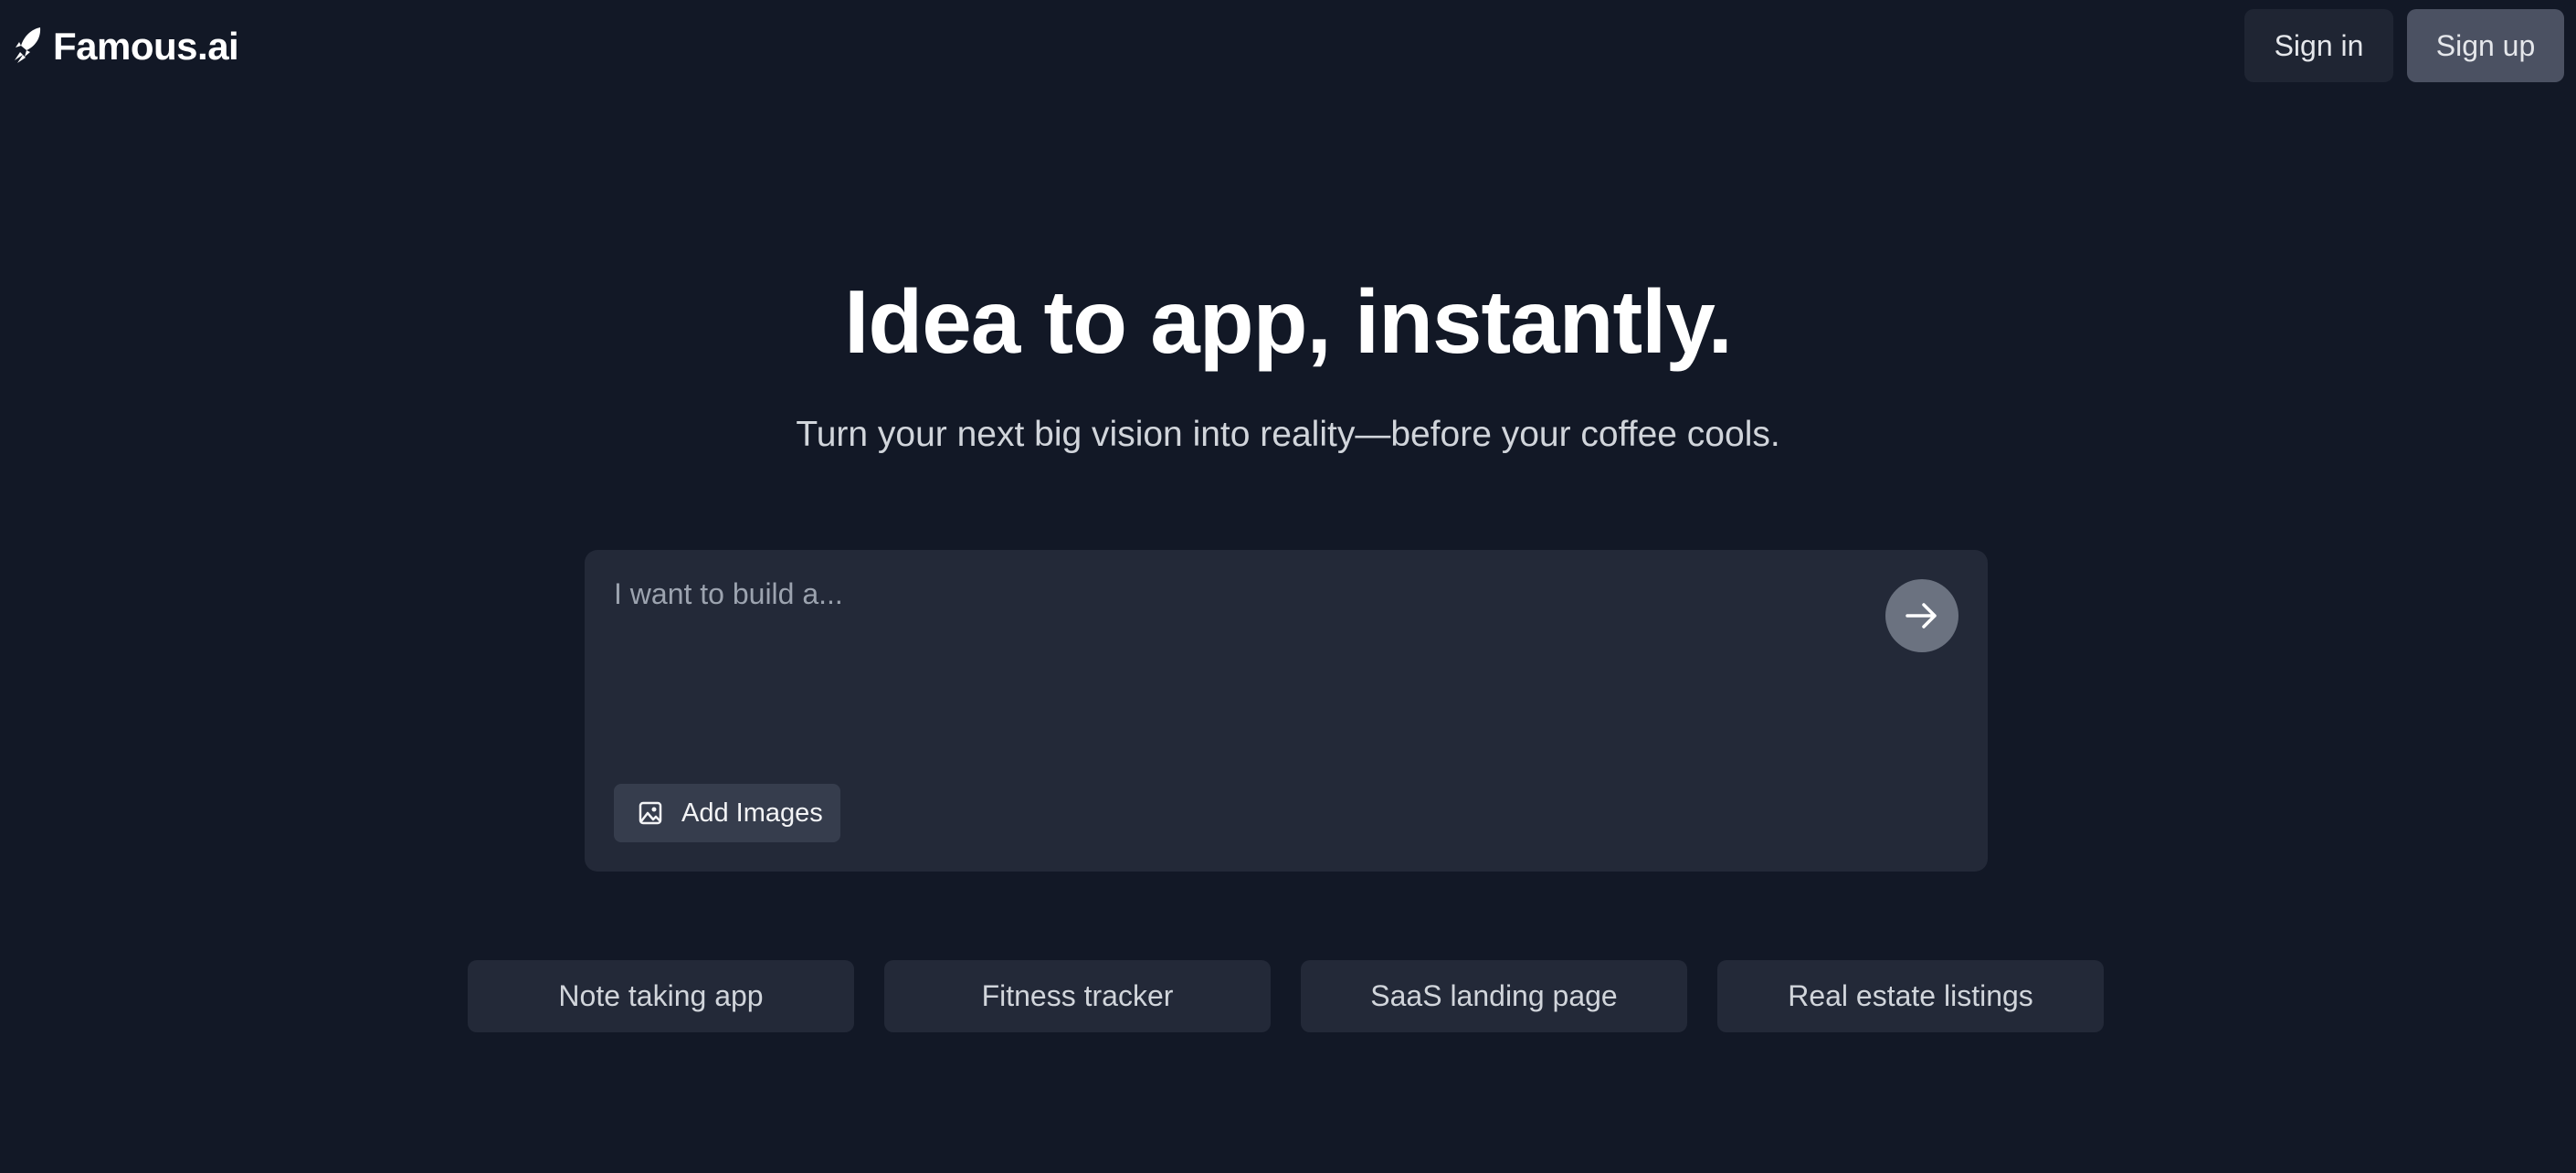 The width and height of the screenshot is (2576, 1173). Describe the element at coordinates (1077, 996) in the screenshot. I see `suggestion-chip-fitness: Fitness tracker` at that location.